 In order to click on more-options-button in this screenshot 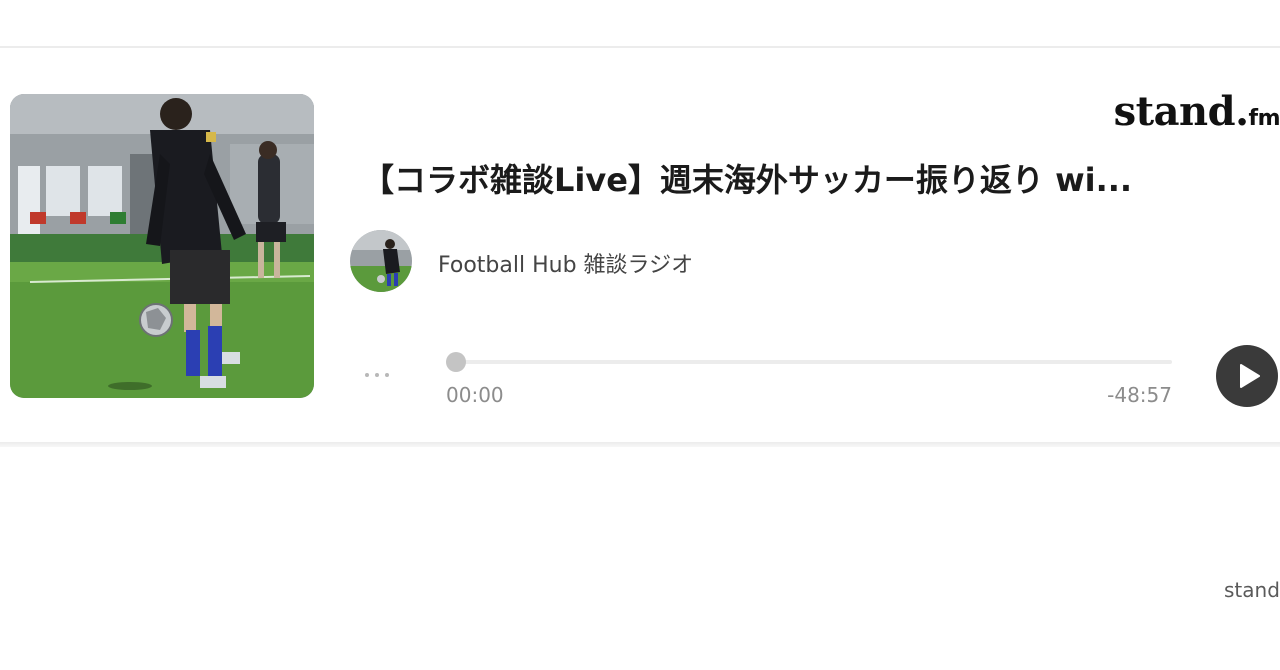, I will do `click(377, 375)`.